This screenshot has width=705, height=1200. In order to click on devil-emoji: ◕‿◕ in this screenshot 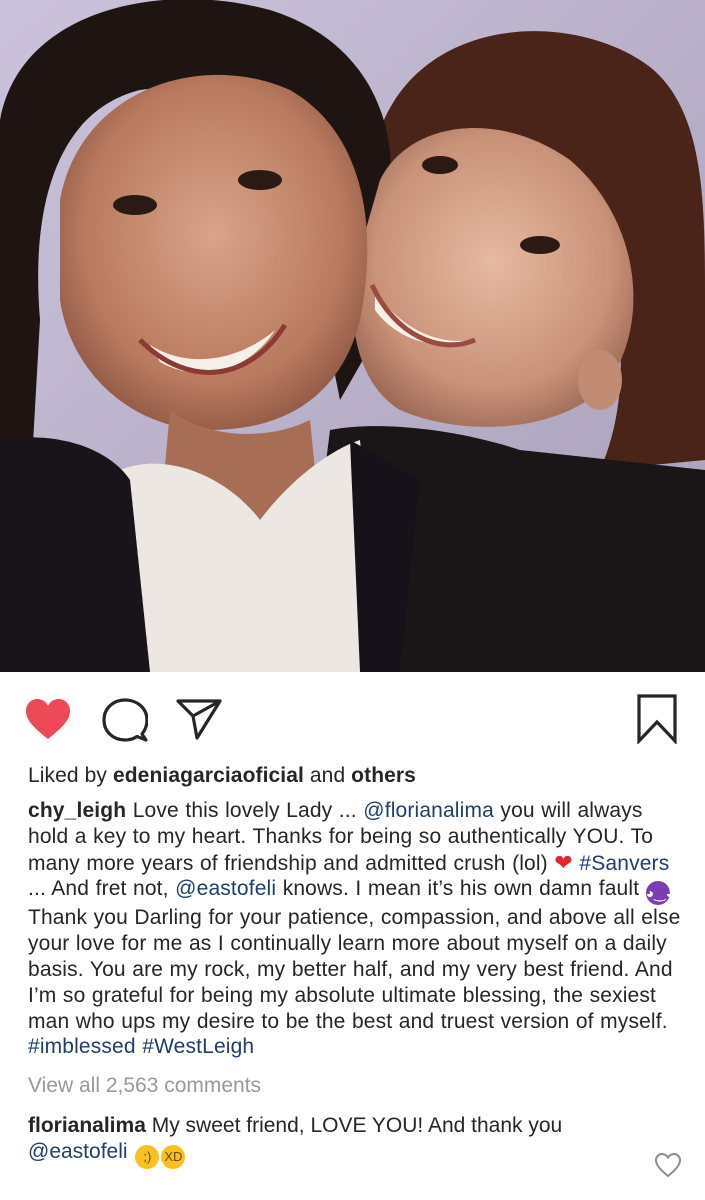, I will do `click(659, 893)`.